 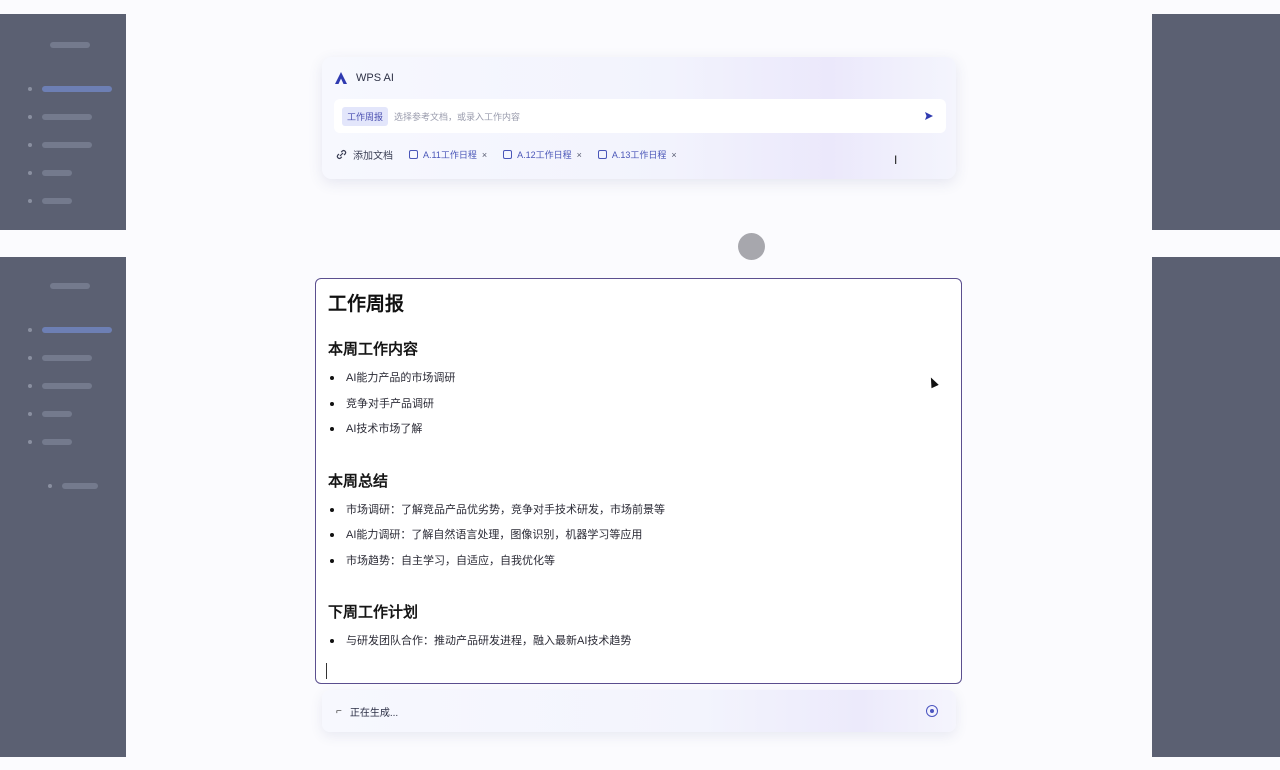 I want to click on stop-icon, so click(x=932, y=711).